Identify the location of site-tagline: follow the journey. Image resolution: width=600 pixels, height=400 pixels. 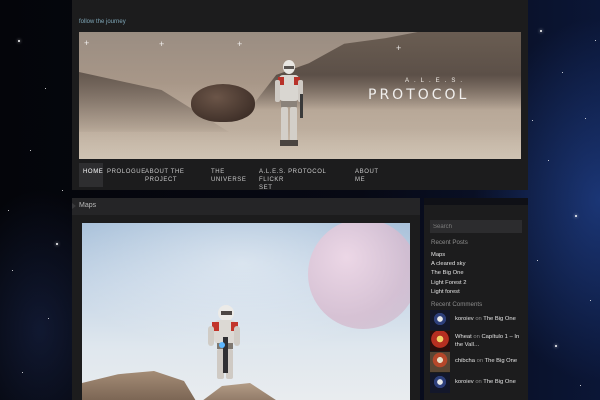
(102, 22).